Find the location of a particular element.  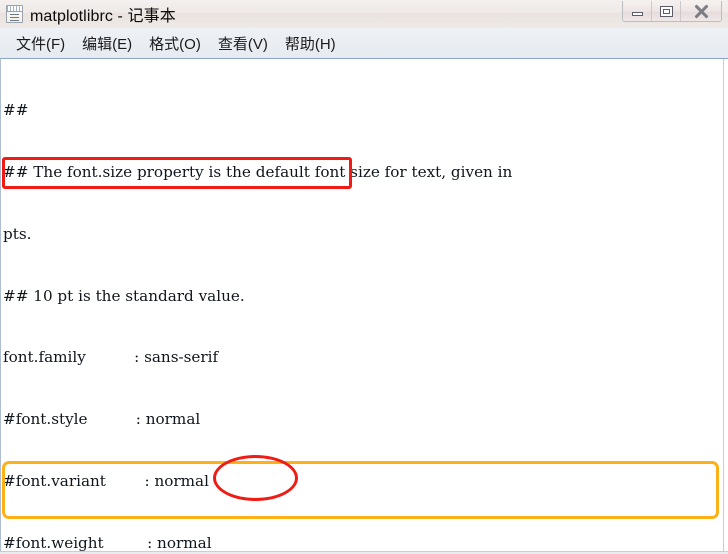

title-bar-left: matplotlibrc - 记事本 is located at coordinates (88, 14).